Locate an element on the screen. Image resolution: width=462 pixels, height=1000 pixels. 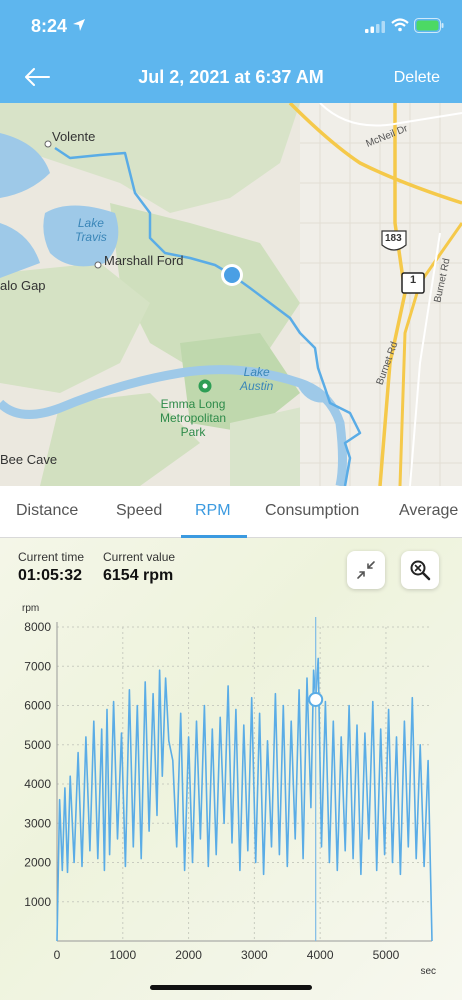
navigation-bar: Jul 2, 2021 at 6:37 AM Delete is located at coordinates (231, 78).